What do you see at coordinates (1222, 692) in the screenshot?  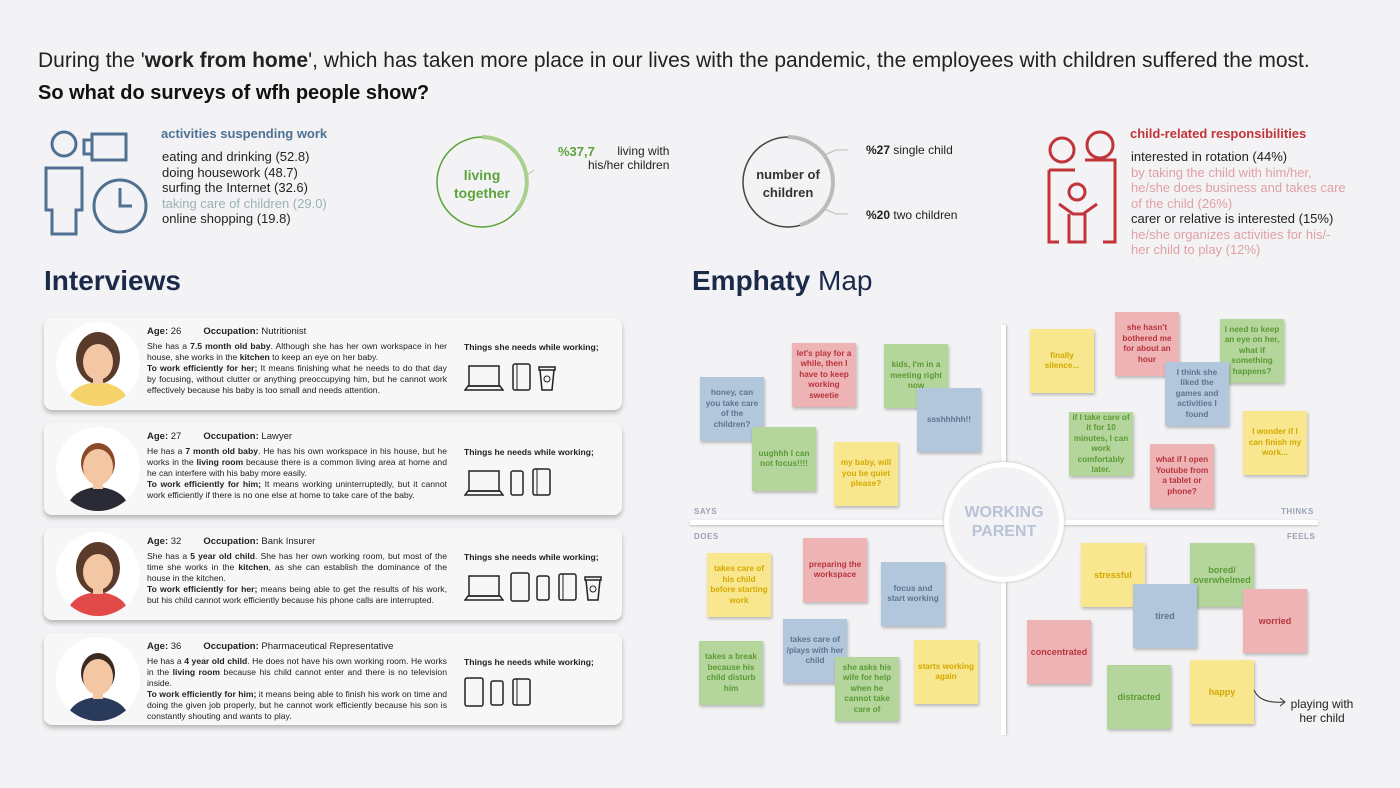 I see `feels-sticky-note: happy` at bounding box center [1222, 692].